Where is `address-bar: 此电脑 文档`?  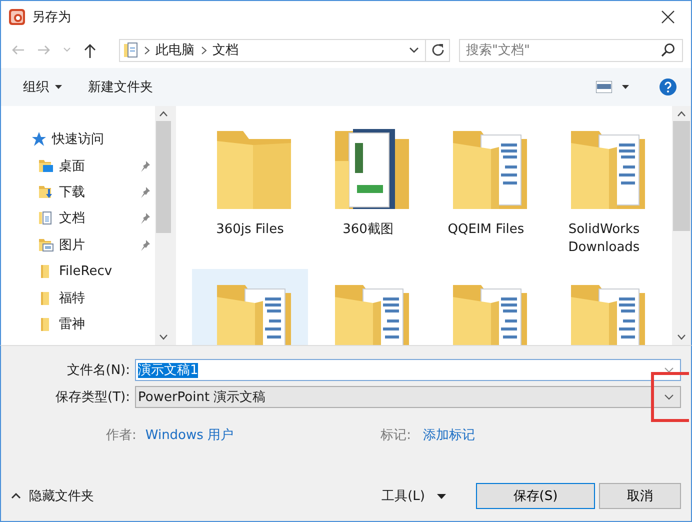
address-bar: 此电脑 文档 is located at coordinates (284, 50).